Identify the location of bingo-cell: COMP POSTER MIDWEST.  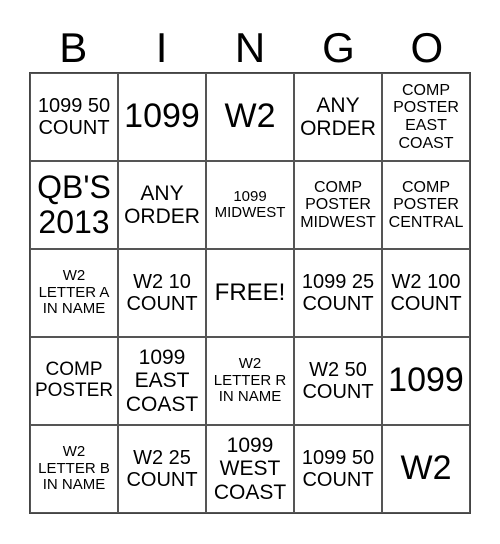
(338, 205).